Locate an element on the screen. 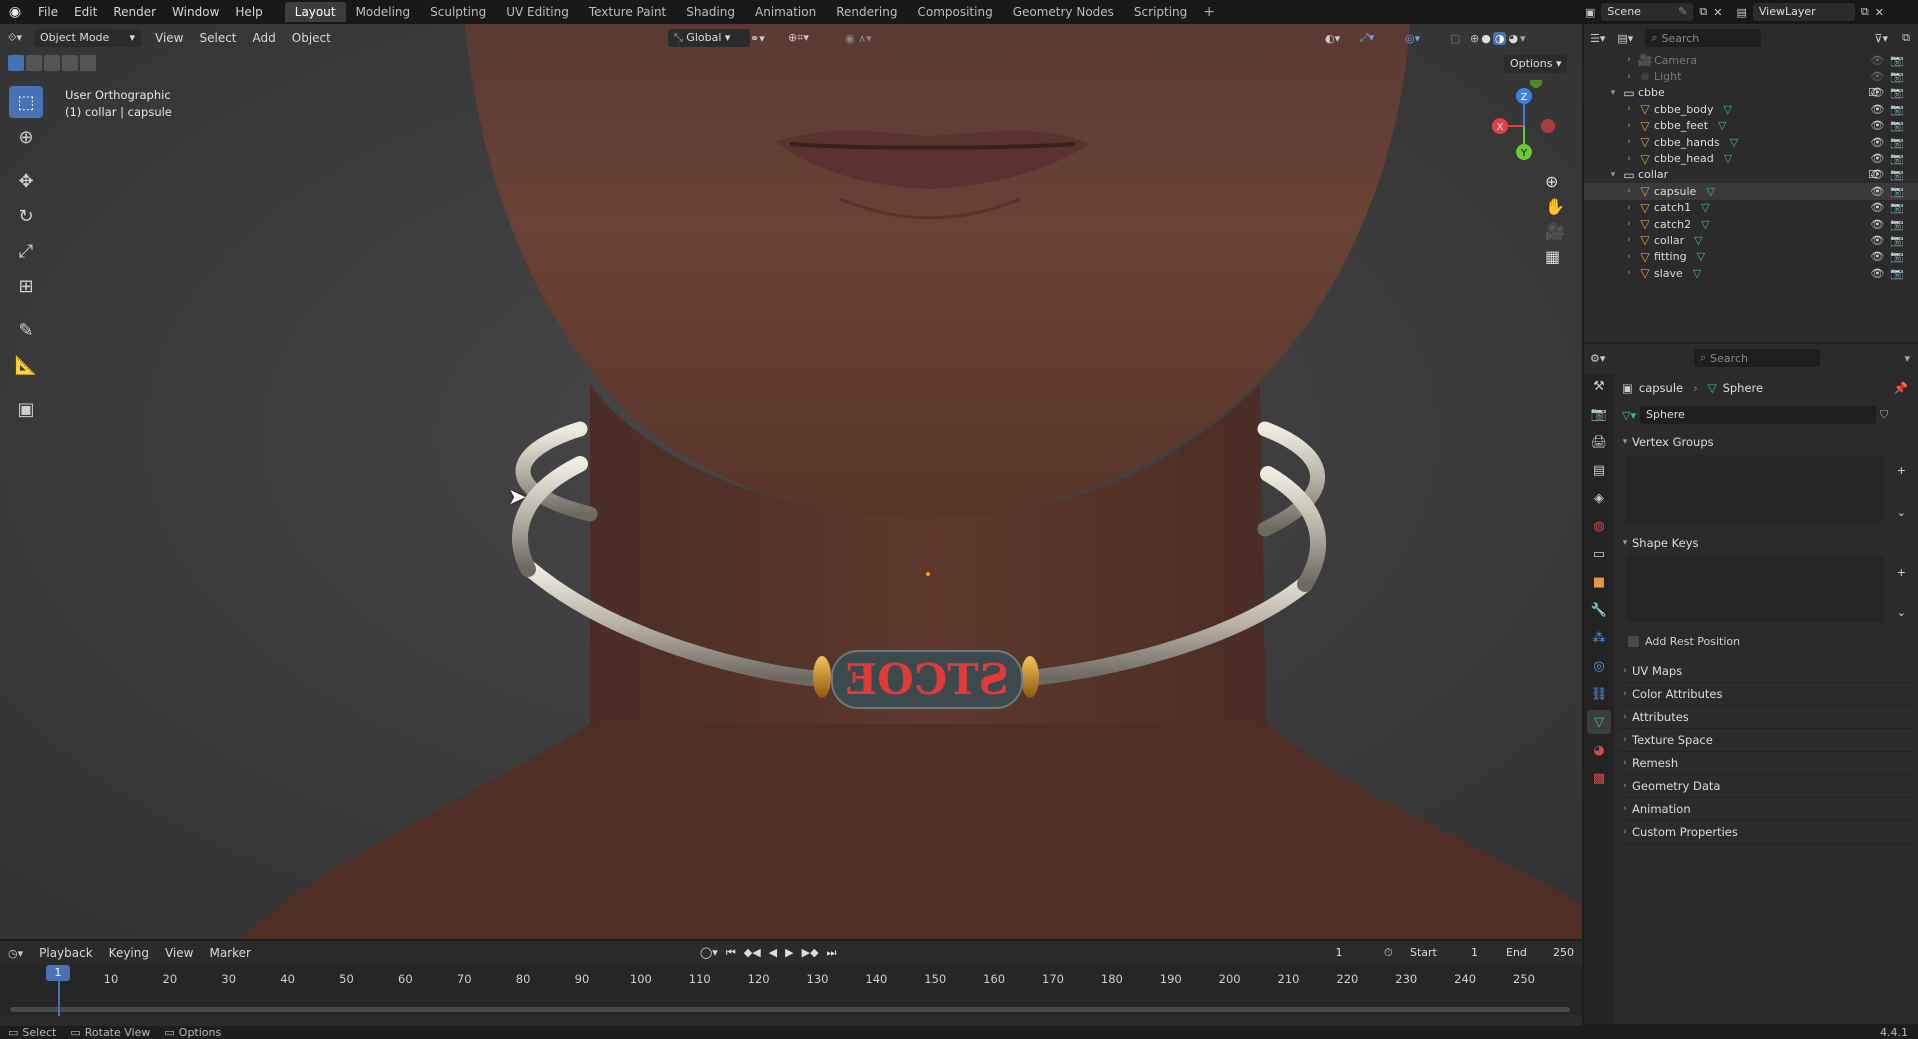  viewlayer-selector: ViewLayer is located at coordinates (1803, 12).